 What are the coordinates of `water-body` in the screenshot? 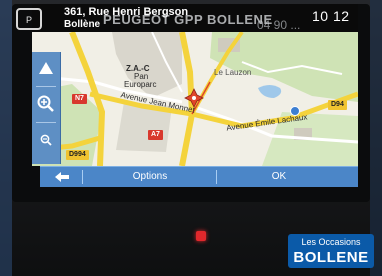 It's located at (270, 91).